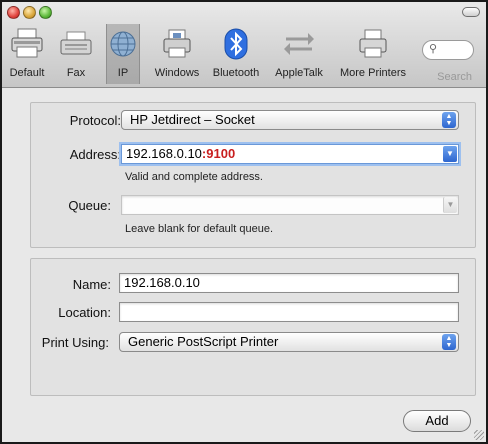  Describe the element at coordinates (290, 205) in the screenshot. I see `queue-field: ▼` at that location.